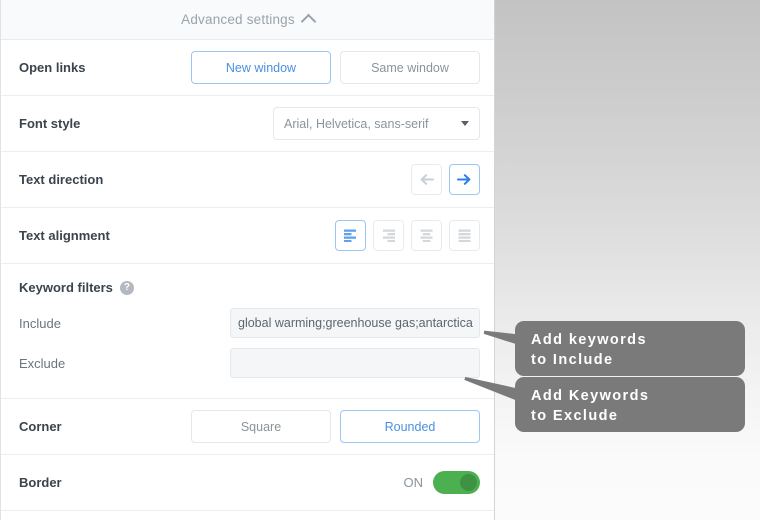  What do you see at coordinates (407, 235) in the screenshot?
I see `text-alignment-controls` at bounding box center [407, 235].